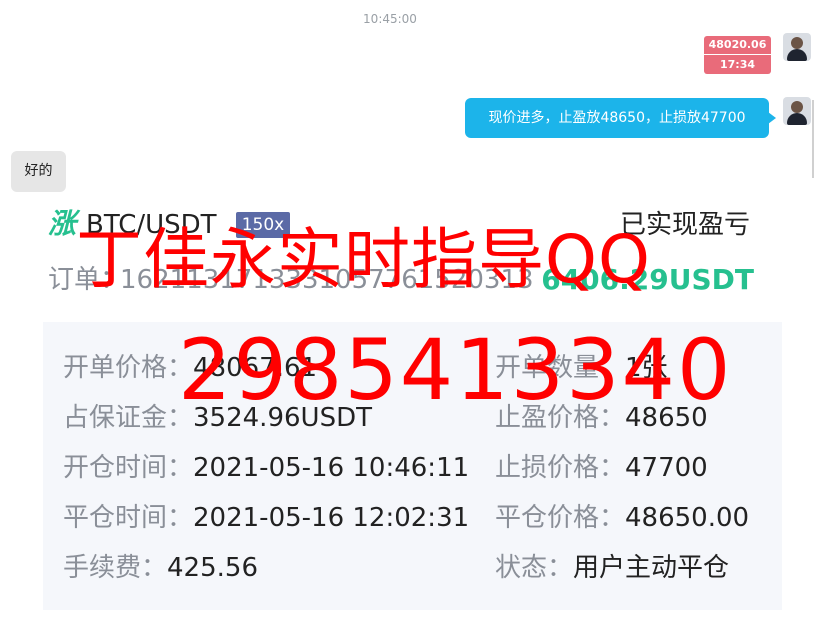 This screenshot has height=628, width=826. What do you see at coordinates (651, 568) in the screenshot?
I see `status-value: 用户主动平仓` at bounding box center [651, 568].